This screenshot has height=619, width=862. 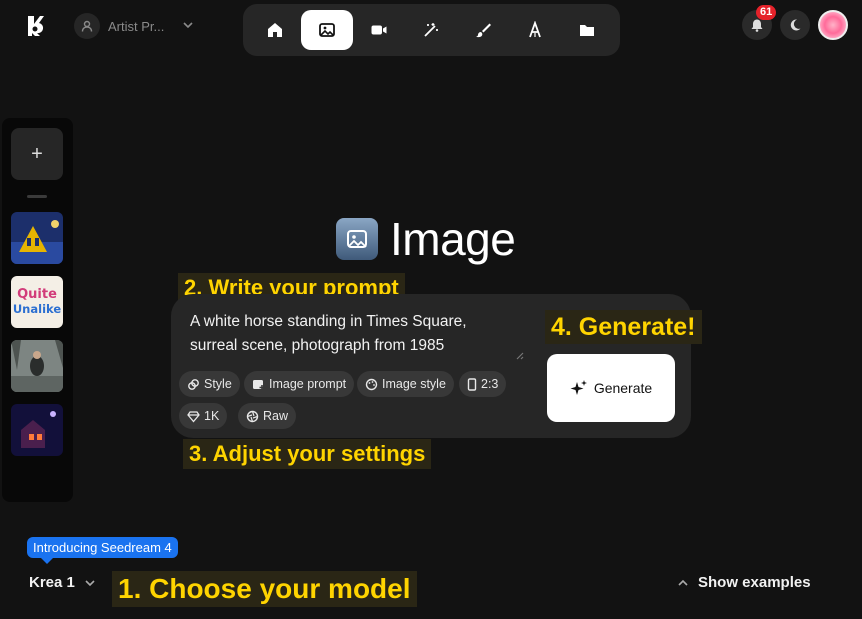 I want to click on font-icon, so click(x=535, y=29).